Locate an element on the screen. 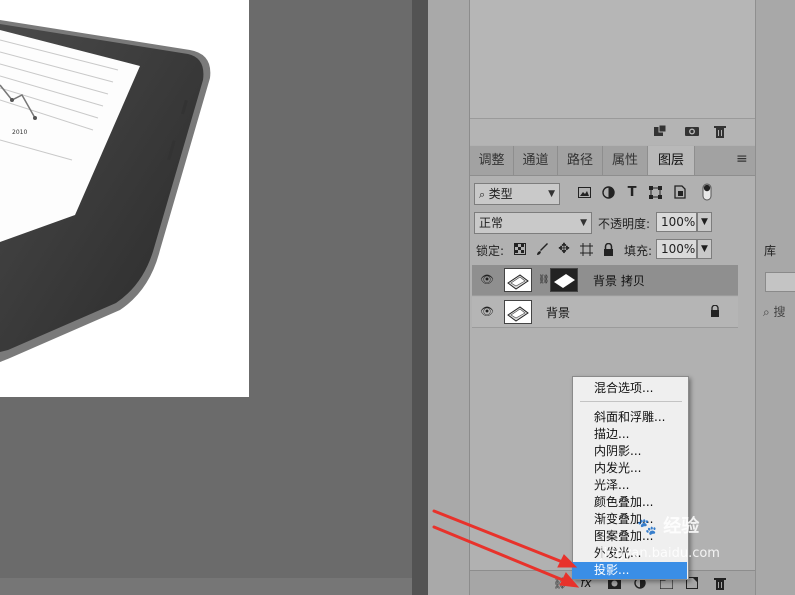  watermark-brand: 🐾 经验 is located at coordinates (668, 525).